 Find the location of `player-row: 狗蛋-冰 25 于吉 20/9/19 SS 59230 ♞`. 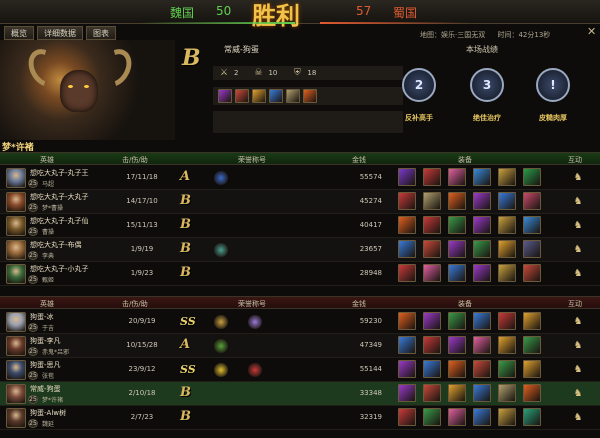

player-row: 狗蛋-冰 25 于吉 20/9/19 SS 59230 ♞ is located at coordinates (300, 322).